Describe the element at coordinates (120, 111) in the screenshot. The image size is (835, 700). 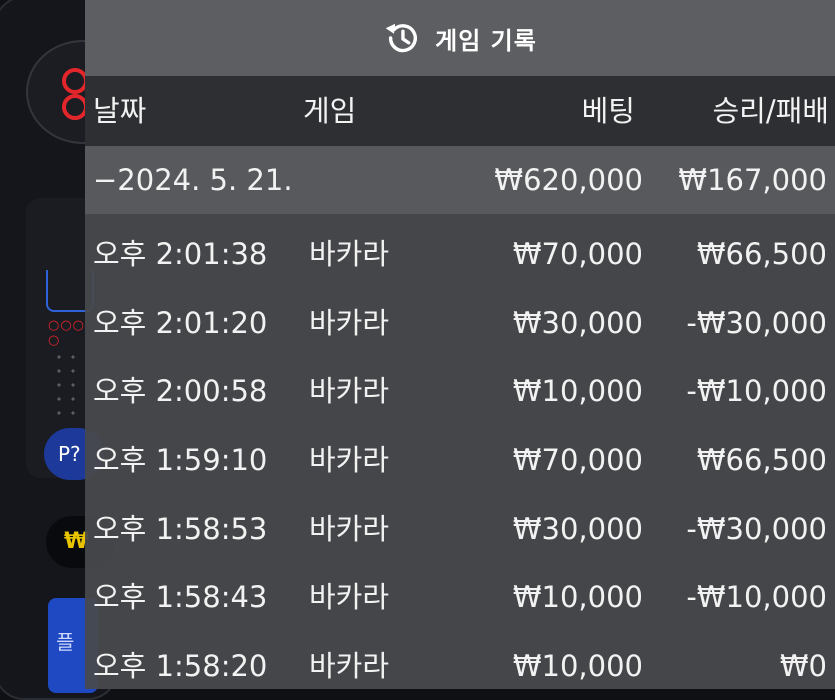
I see `column-date: 날짜` at that location.